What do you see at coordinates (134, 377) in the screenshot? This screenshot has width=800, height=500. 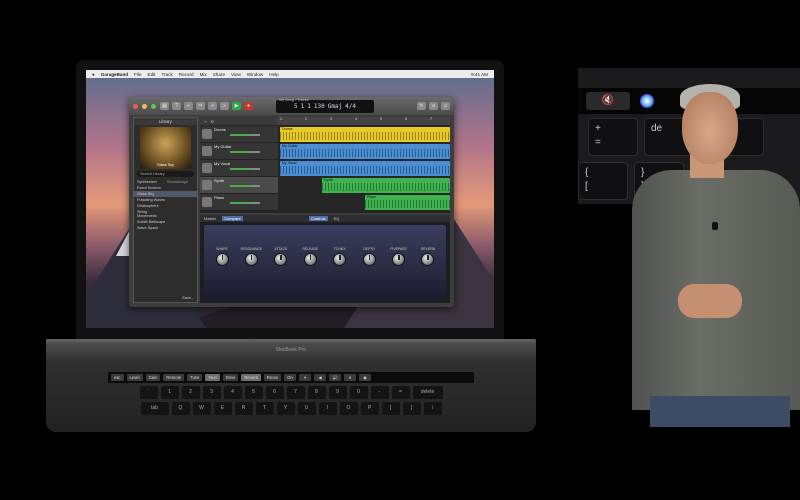 I see `touchbar-level: Level` at bounding box center [134, 377].